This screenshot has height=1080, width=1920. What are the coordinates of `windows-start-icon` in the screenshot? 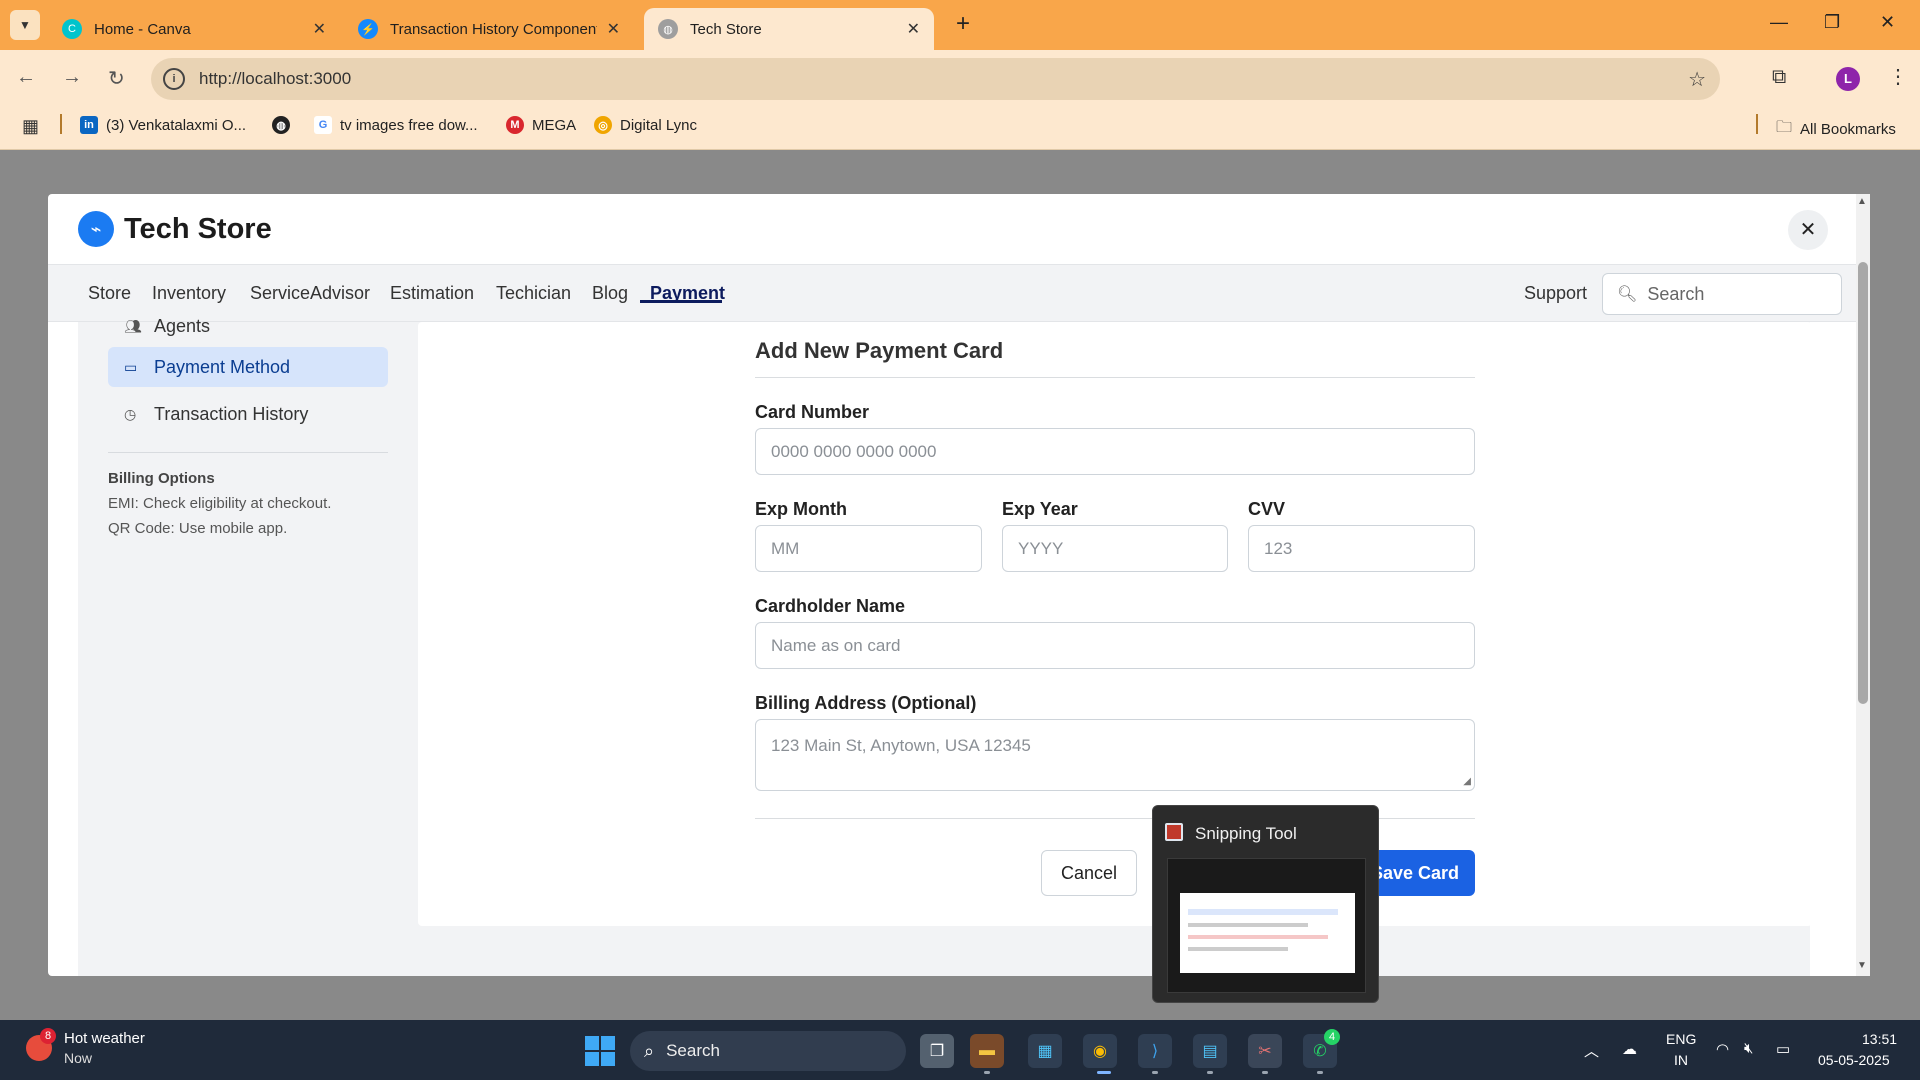 It's located at (600, 1051).